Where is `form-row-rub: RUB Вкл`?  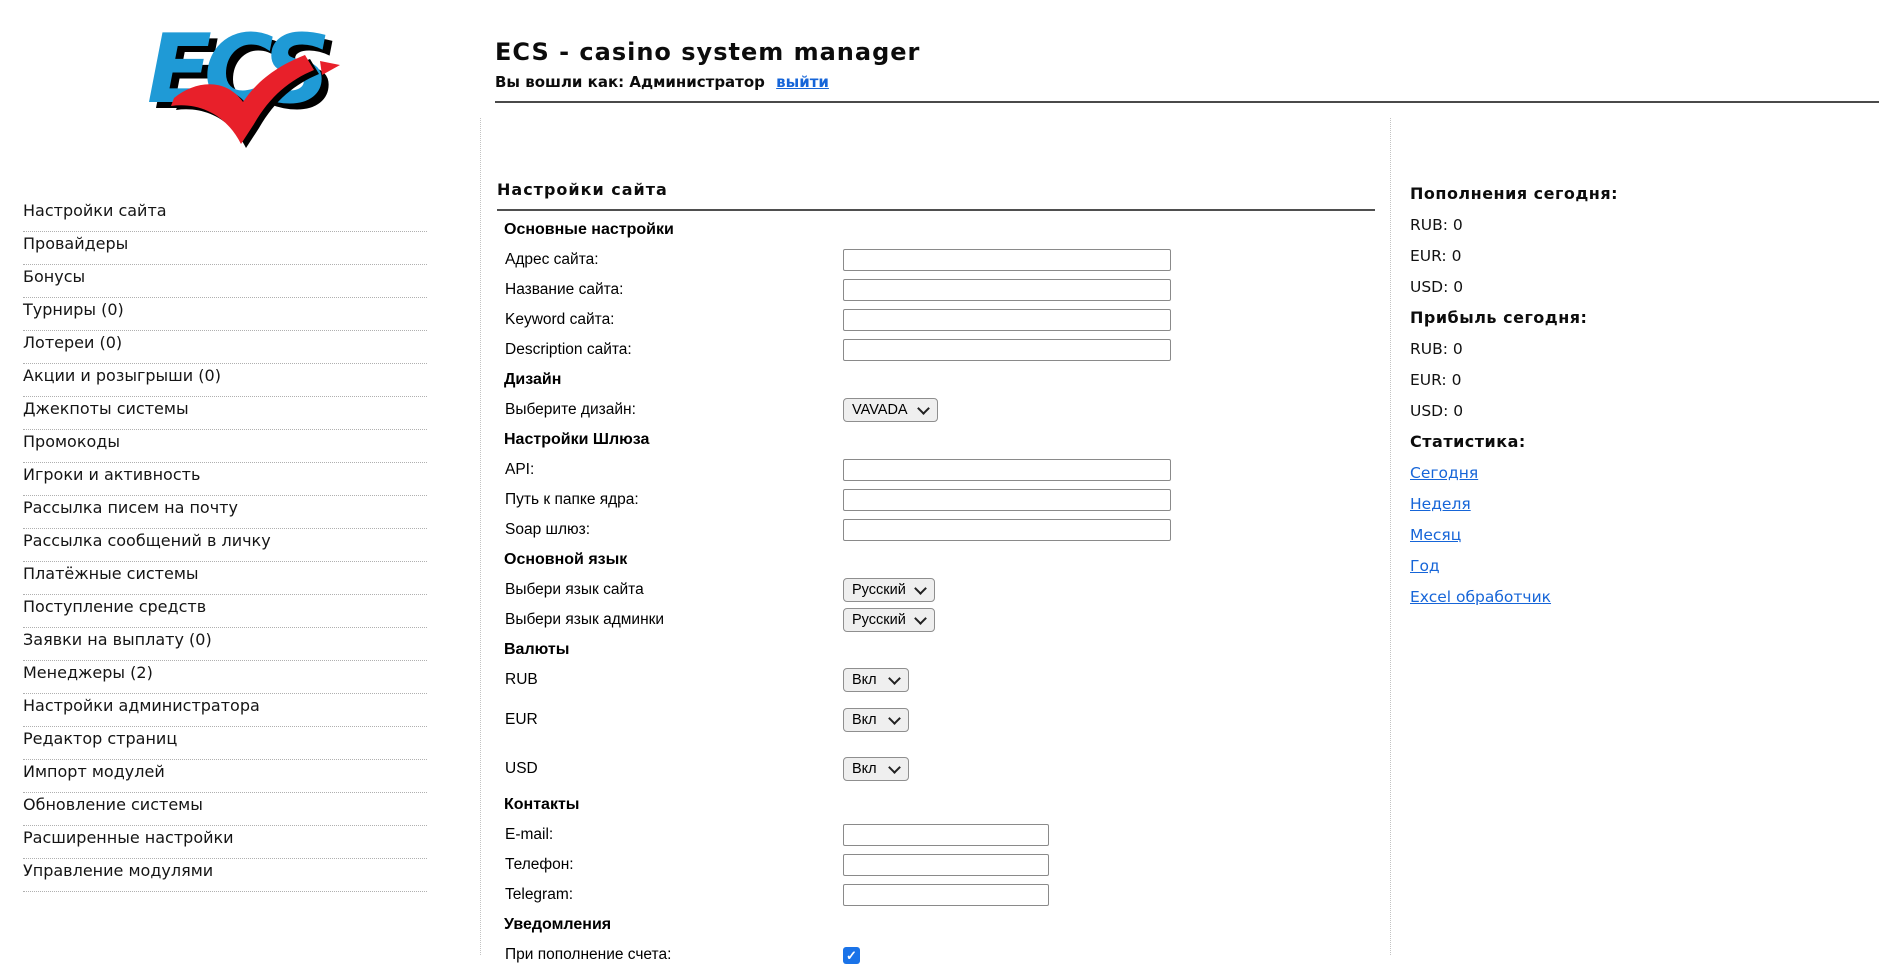
form-row-rub: RUB Вкл is located at coordinates (936, 680).